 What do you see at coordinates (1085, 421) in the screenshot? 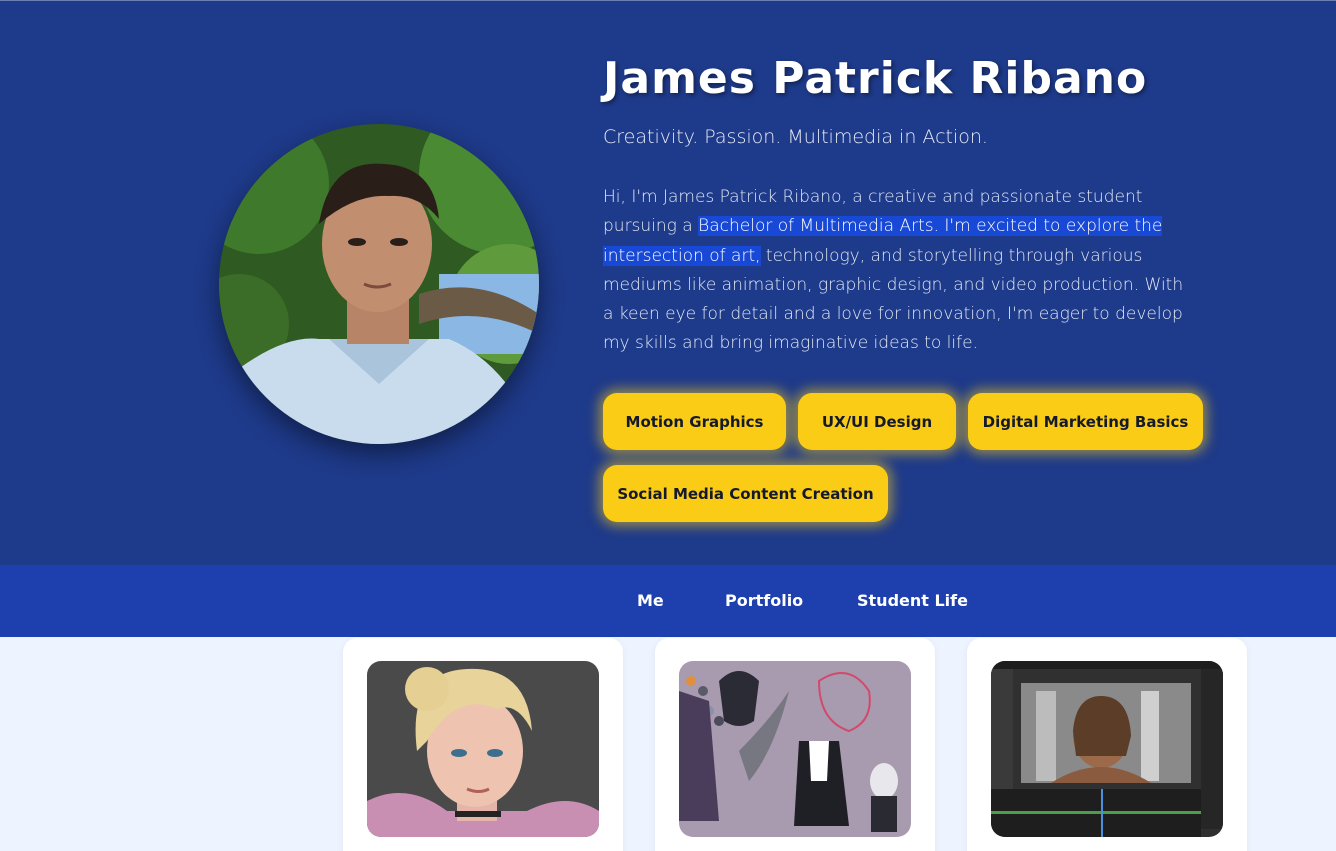
I see `skill-digital-marketing: Digital Marketing Basics` at bounding box center [1085, 421].